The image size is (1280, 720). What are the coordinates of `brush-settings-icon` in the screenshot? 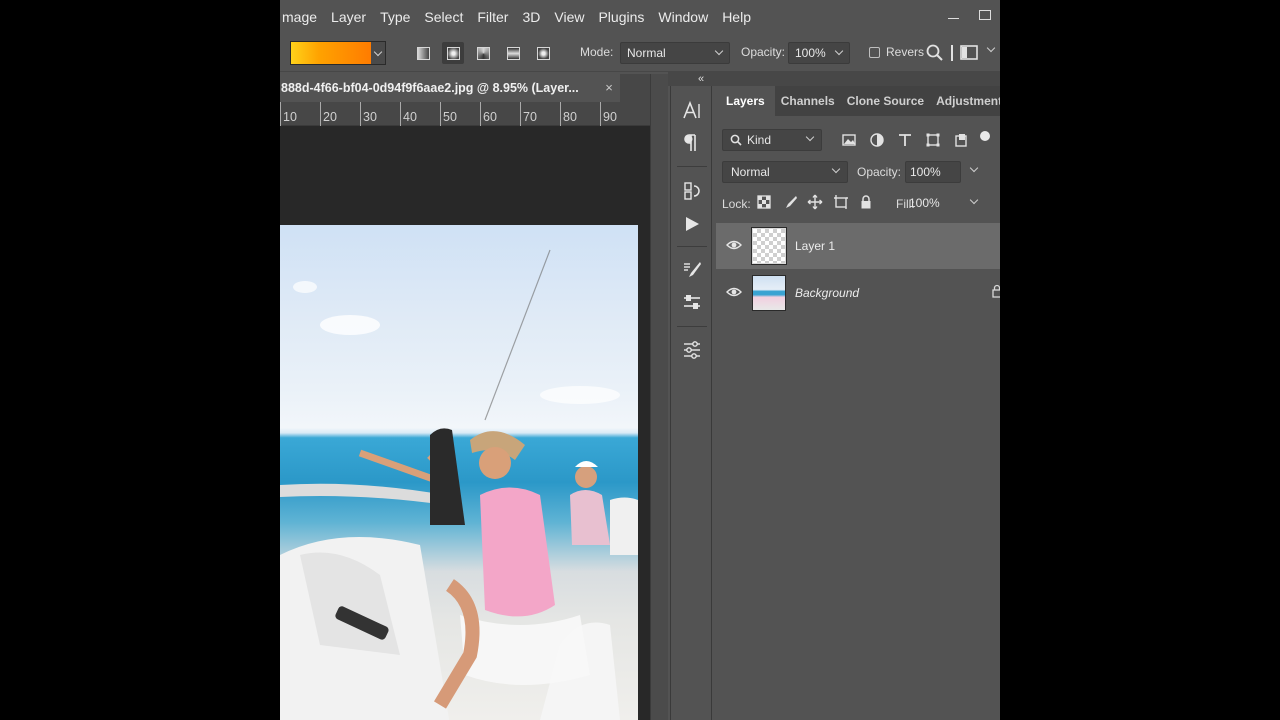 It's located at (692, 270).